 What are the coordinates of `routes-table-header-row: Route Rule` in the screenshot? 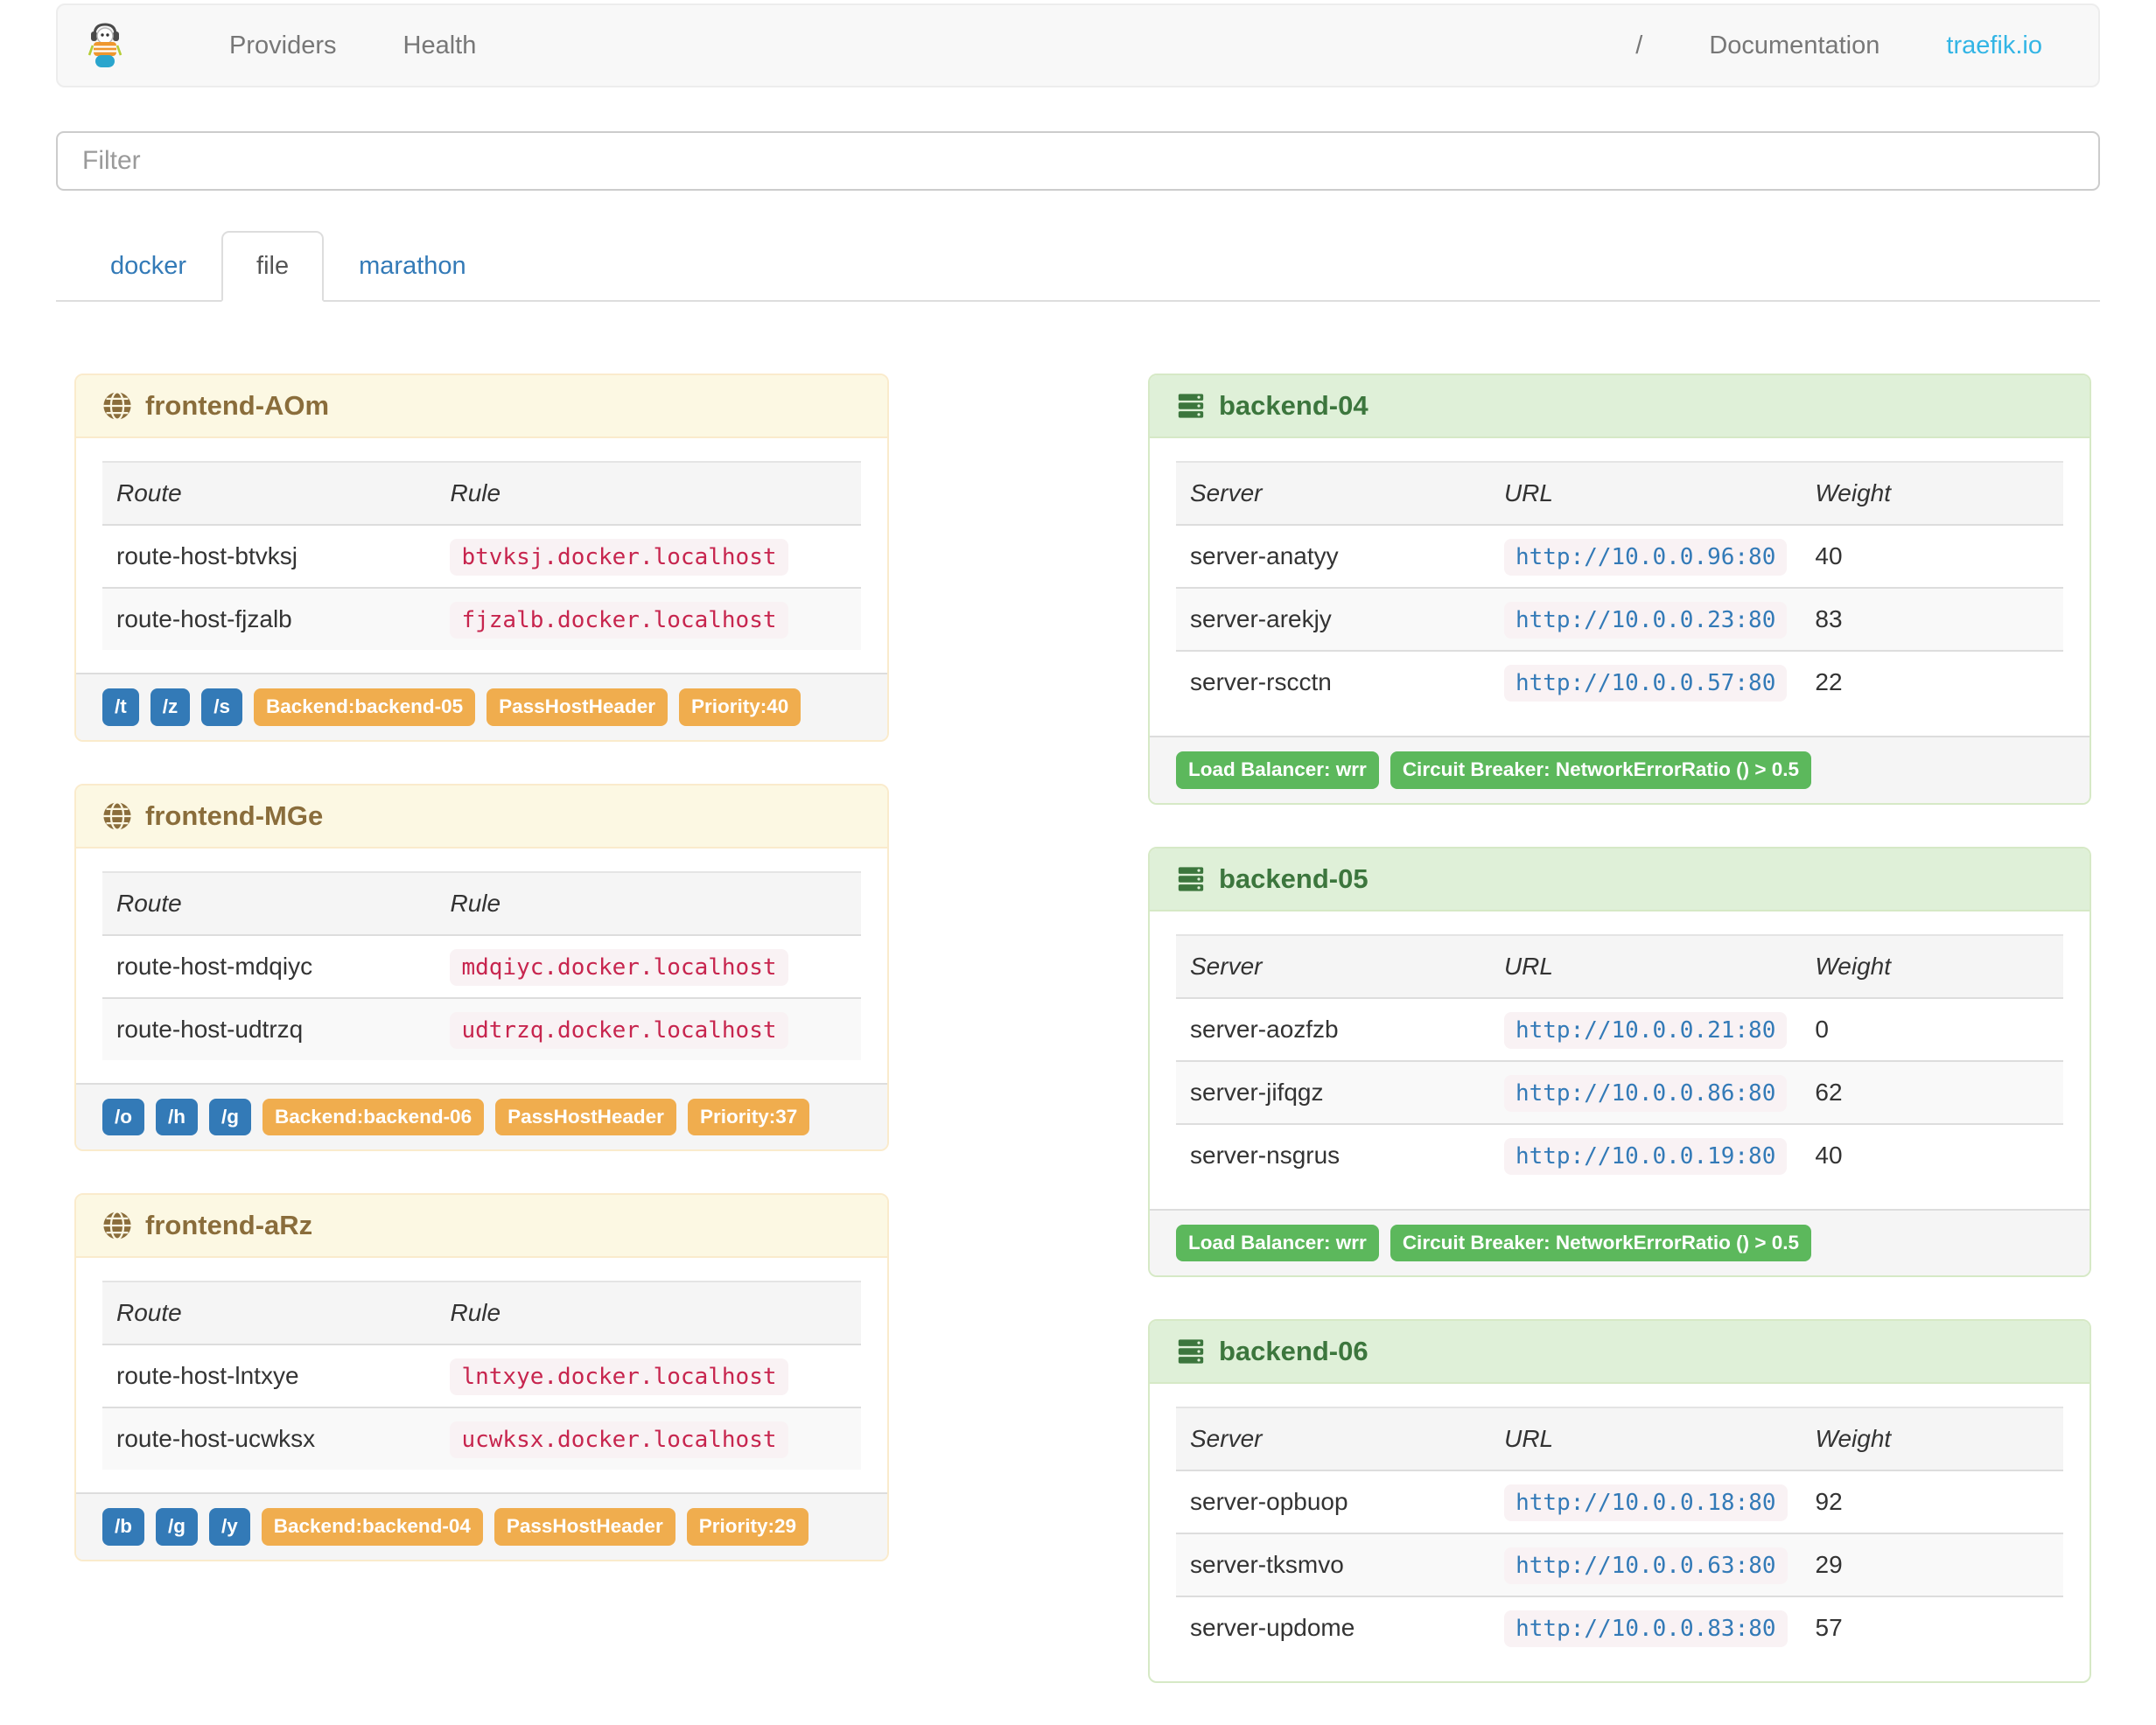 It's located at (481, 903).